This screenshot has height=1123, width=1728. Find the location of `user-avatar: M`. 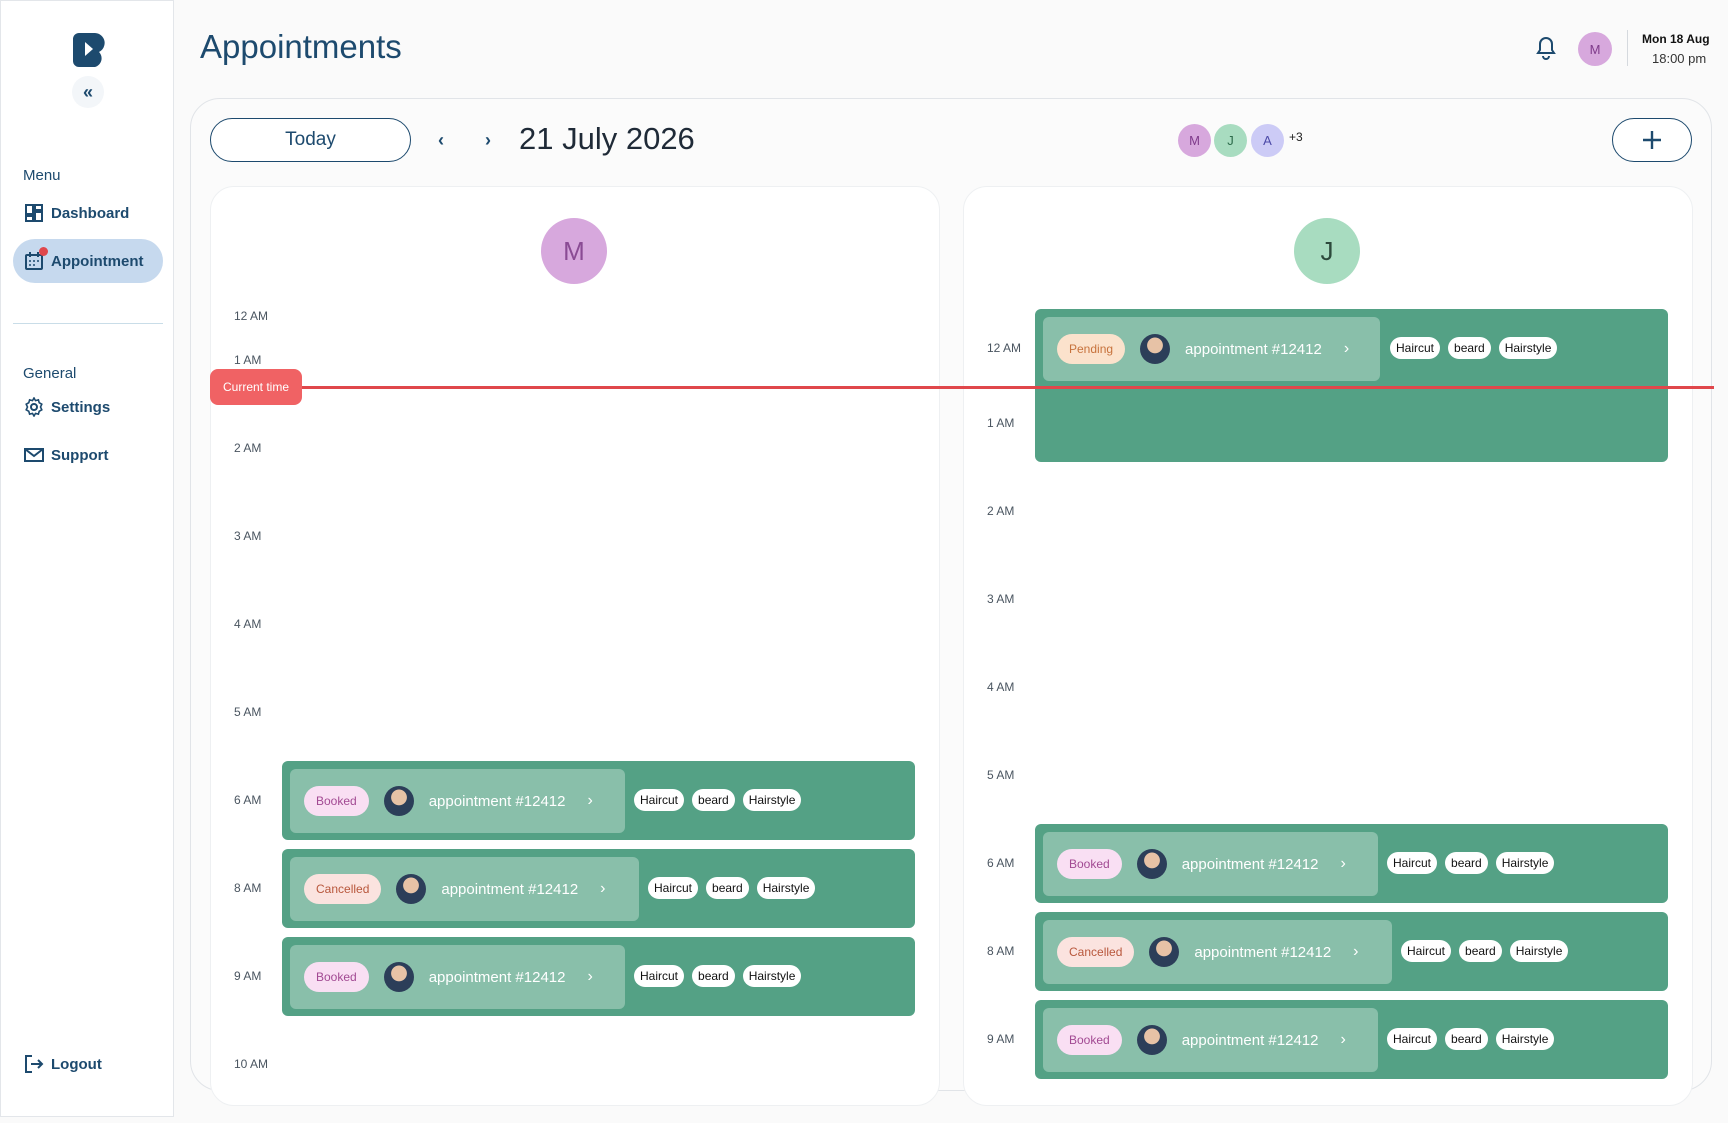

user-avatar: M is located at coordinates (1595, 49).